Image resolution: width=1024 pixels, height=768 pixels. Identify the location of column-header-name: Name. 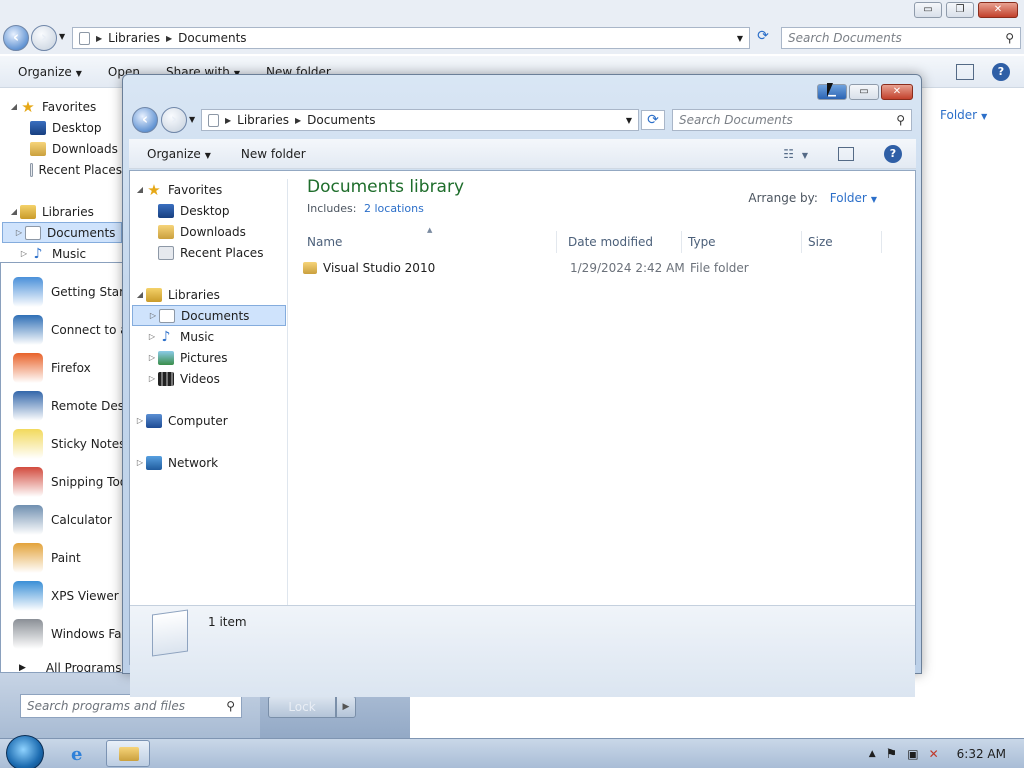
(429, 242).